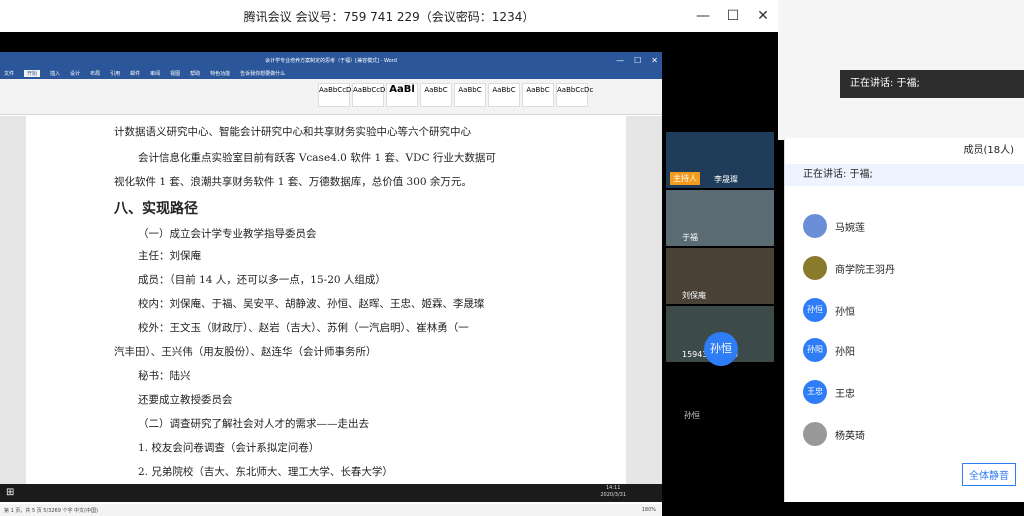 The height and width of the screenshot is (516, 1024). What do you see at coordinates (311, 304) in the screenshot?
I see `doc-line: 校内：刘保庵、于福、吴安平、胡静波、孙恒、赵晖、王忠、姬霖、李晟璨` at bounding box center [311, 304].